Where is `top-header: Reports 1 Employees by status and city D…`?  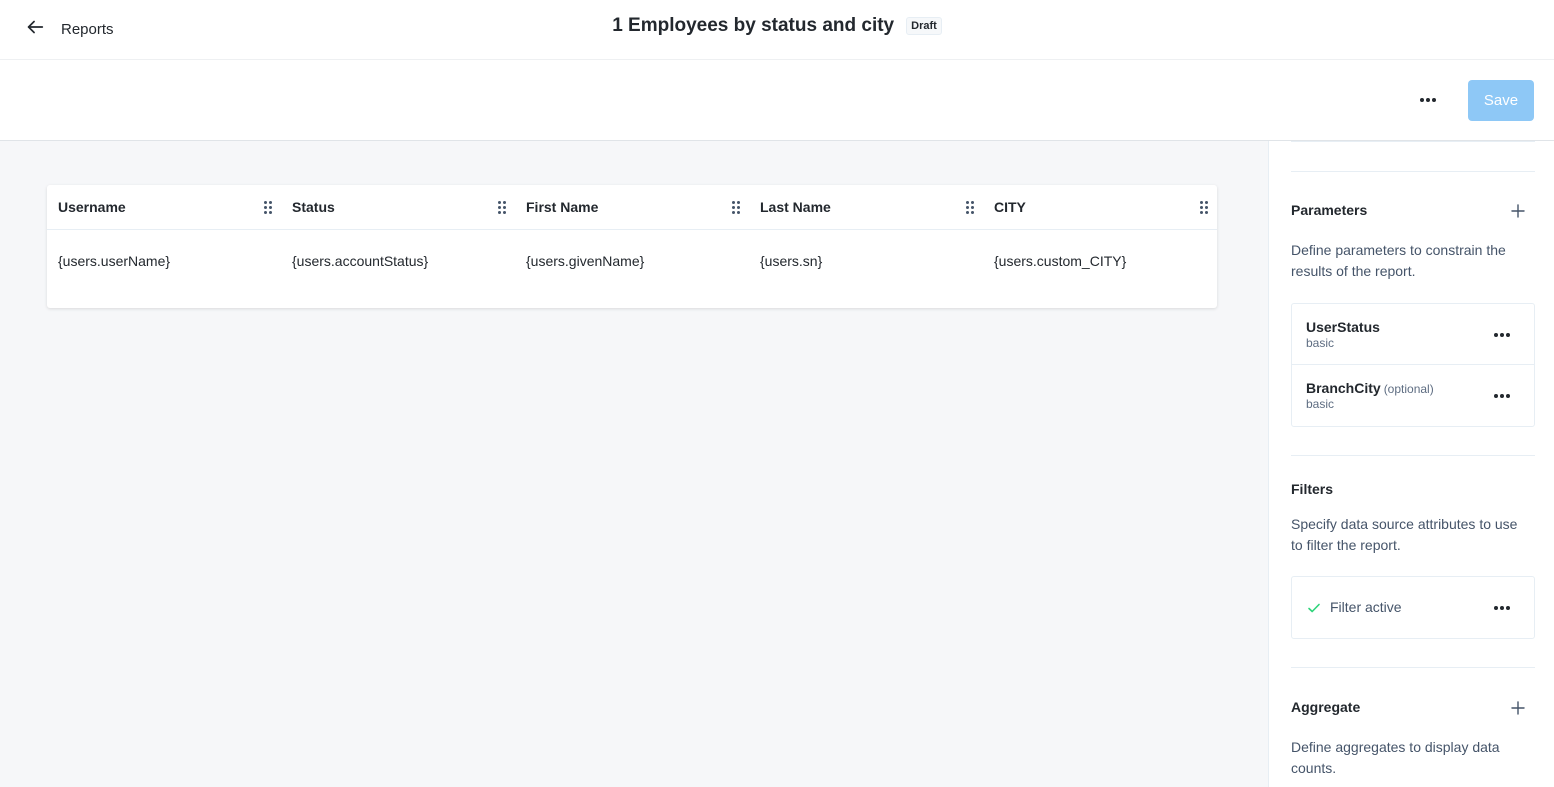
top-header: Reports 1 Employees by status and city D… is located at coordinates (777, 30).